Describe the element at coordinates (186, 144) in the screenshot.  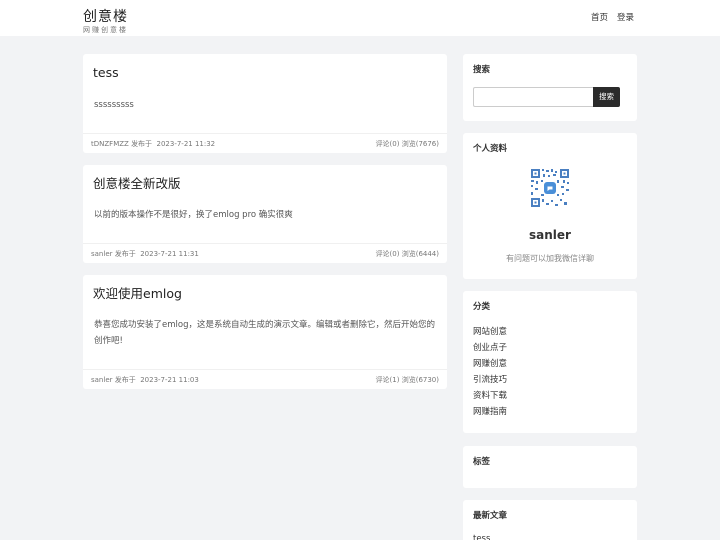
I see `post-date: 2023-7-21 11:32` at that location.